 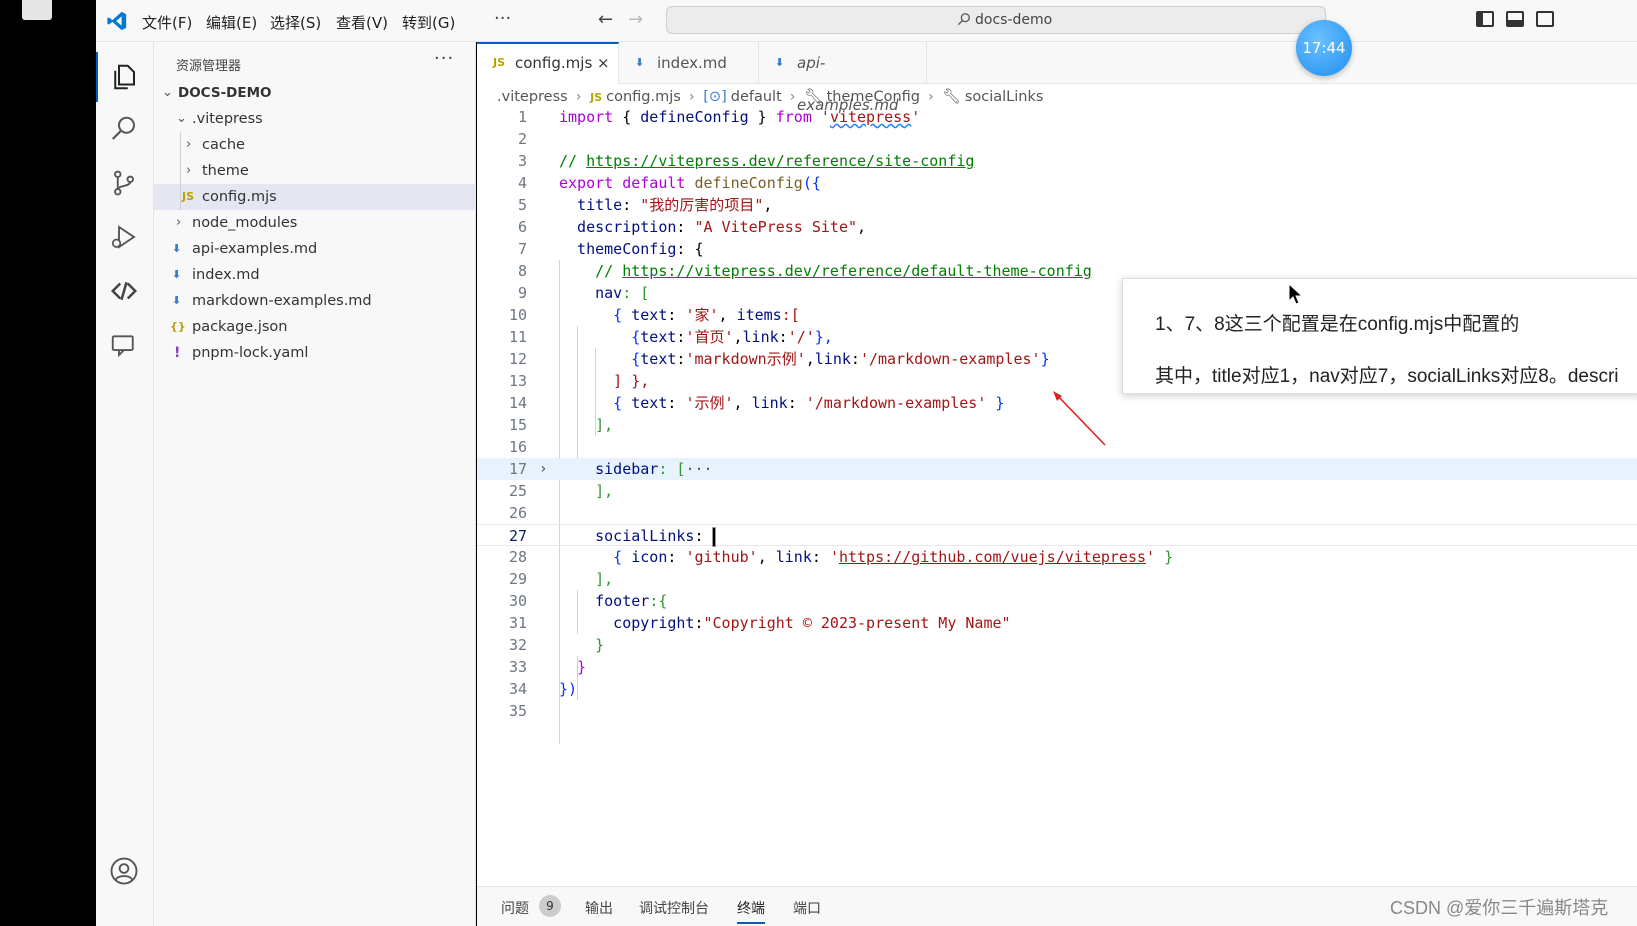 What do you see at coordinates (873, 97) in the screenshot?
I see `breadcrumb-item: themeConfig` at bounding box center [873, 97].